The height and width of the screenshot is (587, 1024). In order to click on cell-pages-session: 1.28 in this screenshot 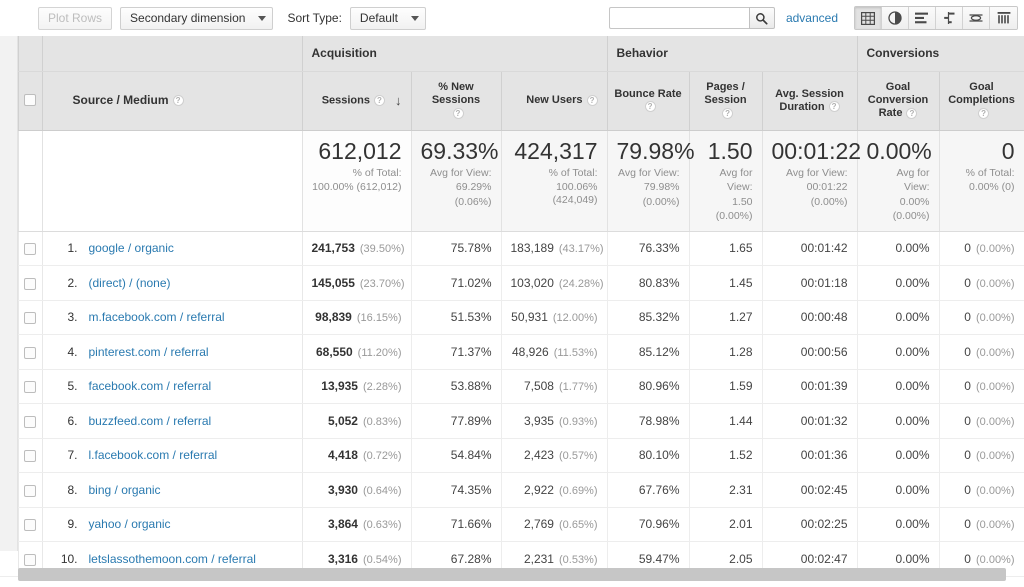, I will do `click(726, 352)`.